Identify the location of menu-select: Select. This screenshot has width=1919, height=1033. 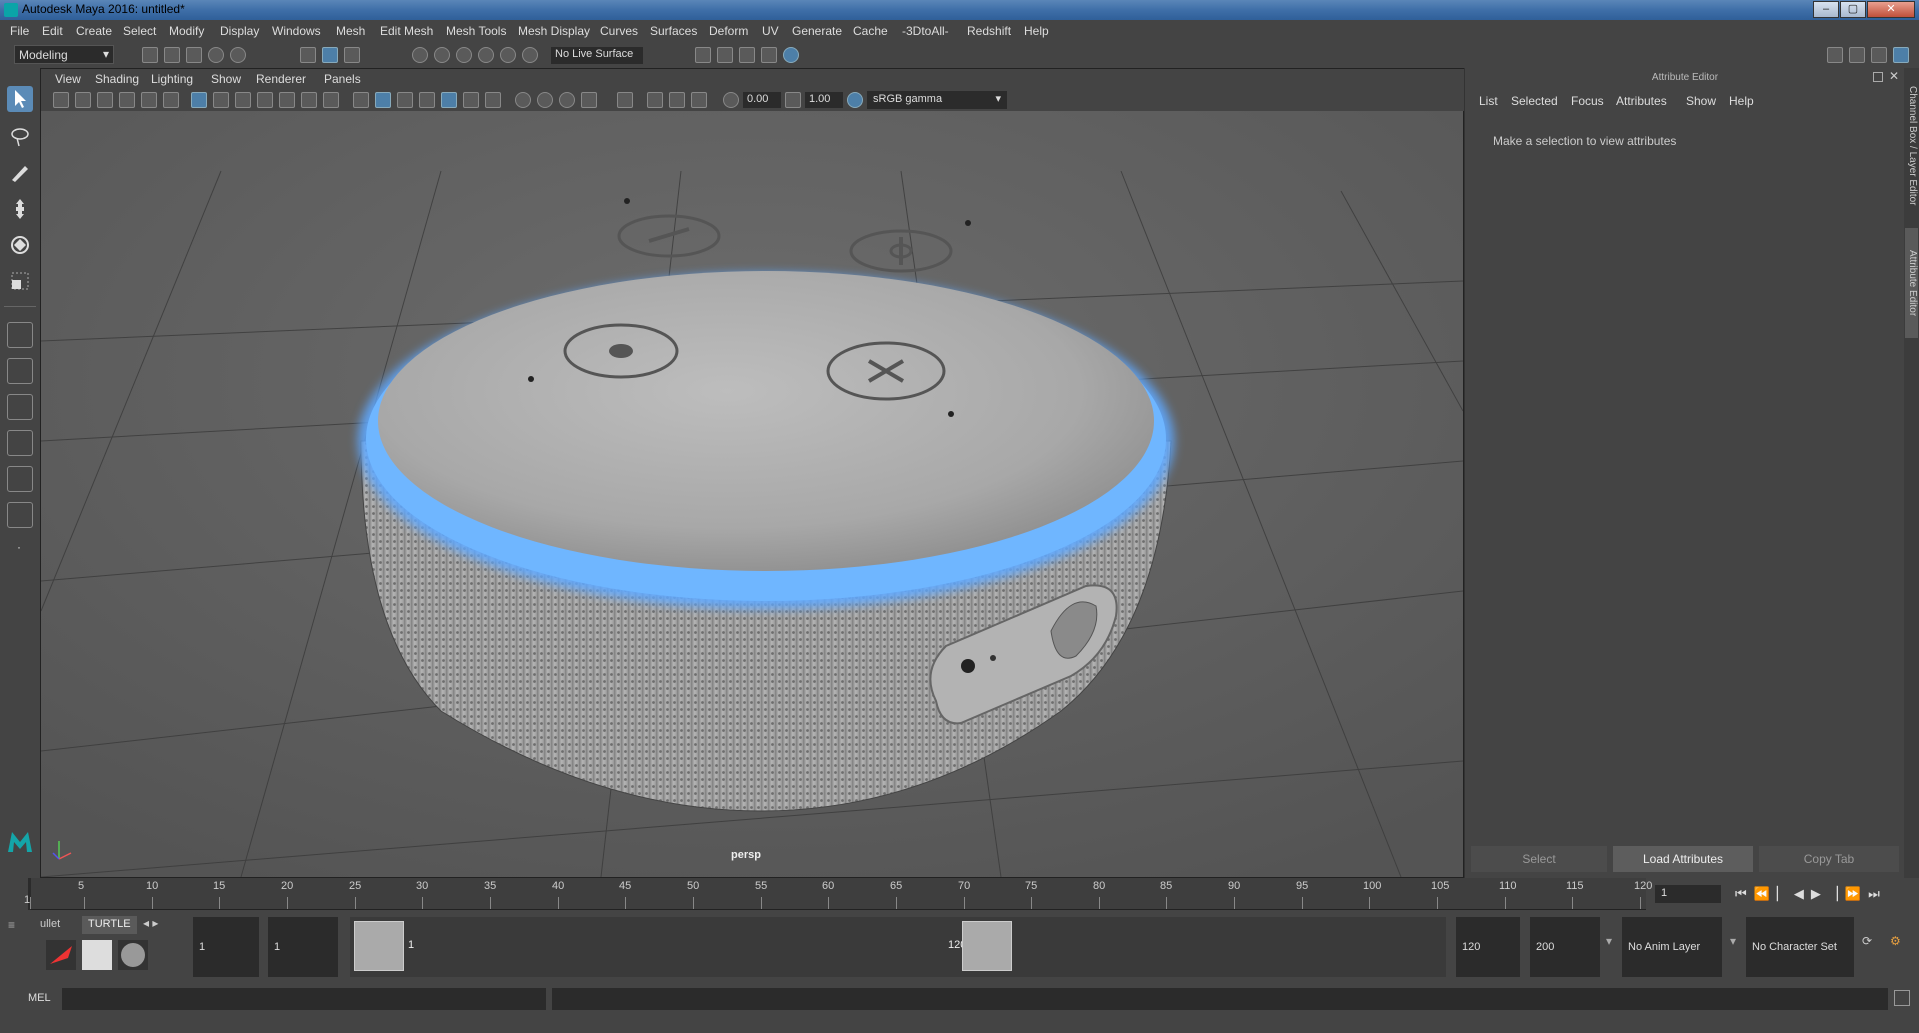
(139, 31).